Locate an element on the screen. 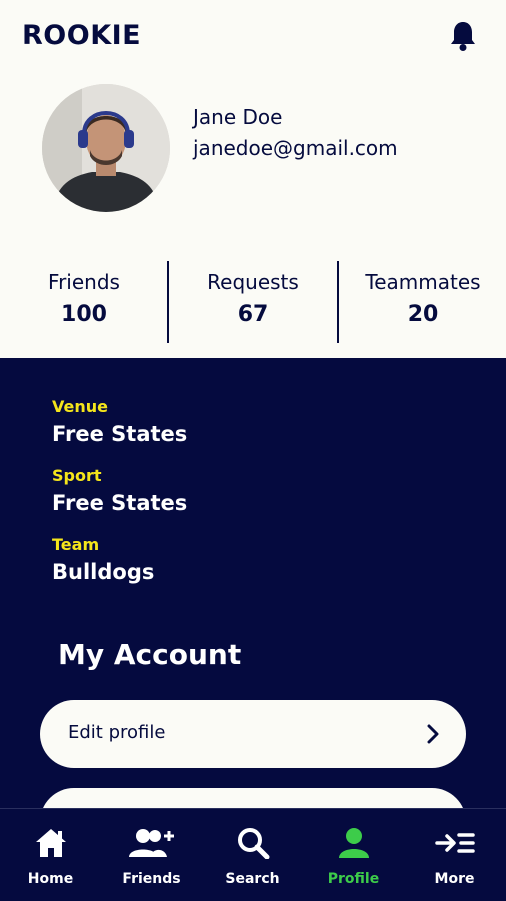 Image resolution: width=506 pixels, height=901 pixels. nav-home: Home is located at coordinates (50, 855).